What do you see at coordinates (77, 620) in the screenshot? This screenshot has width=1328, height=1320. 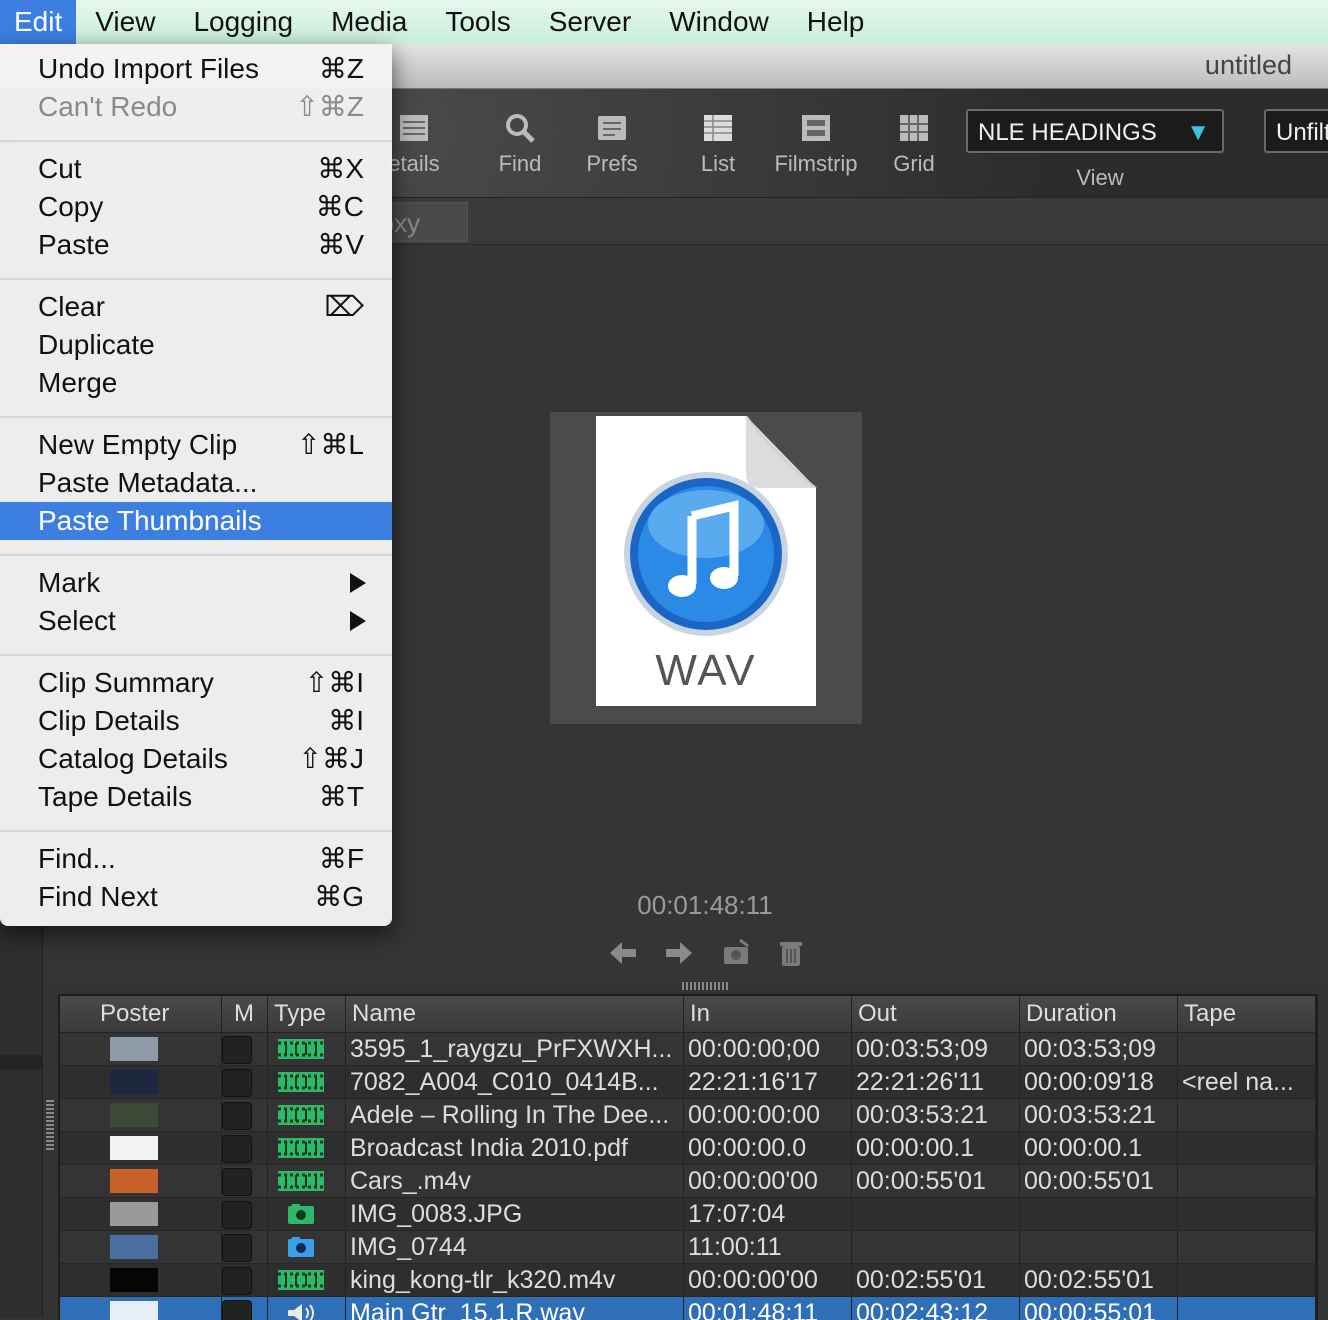 I see `menu-item-label: Select` at bounding box center [77, 620].